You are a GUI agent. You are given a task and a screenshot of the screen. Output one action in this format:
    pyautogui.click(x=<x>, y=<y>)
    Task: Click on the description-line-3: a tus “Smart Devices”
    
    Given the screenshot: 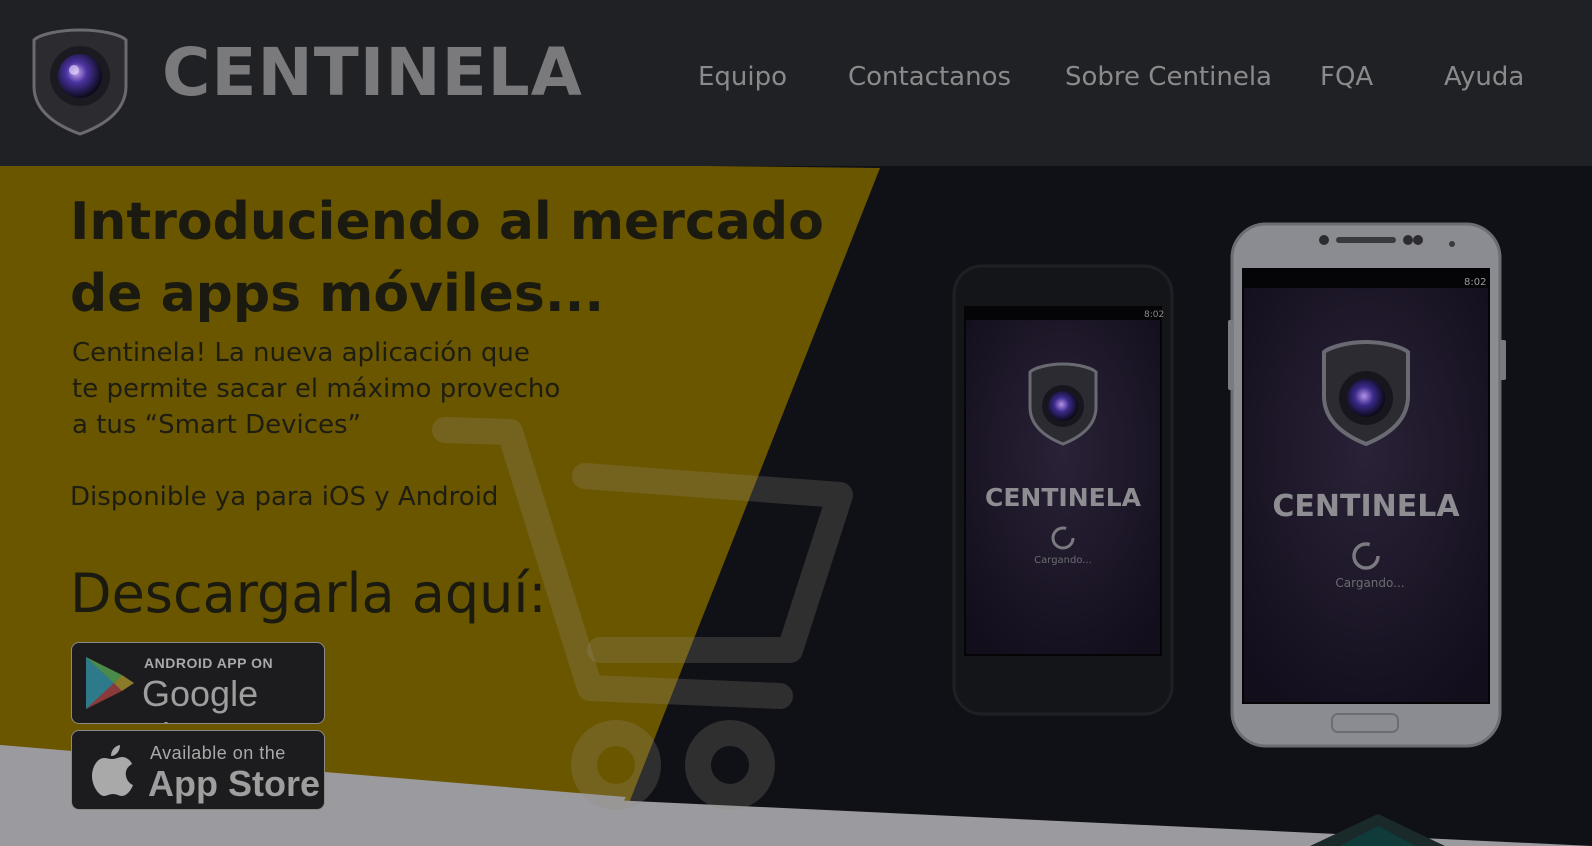 What is the action you would take?
    pyautogui.click(x=216, y=425)
    